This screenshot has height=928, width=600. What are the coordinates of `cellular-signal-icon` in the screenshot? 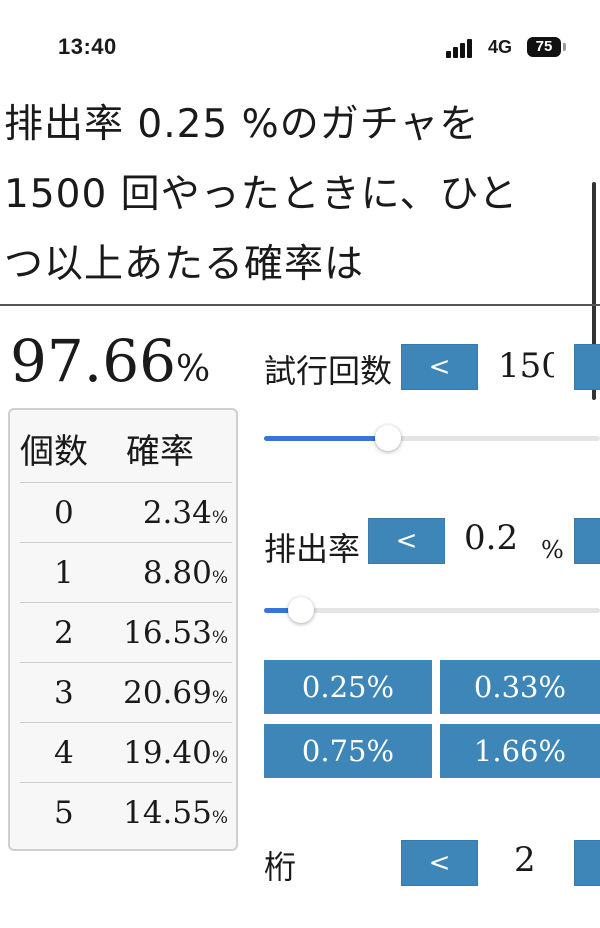 It's located at (462, 48).